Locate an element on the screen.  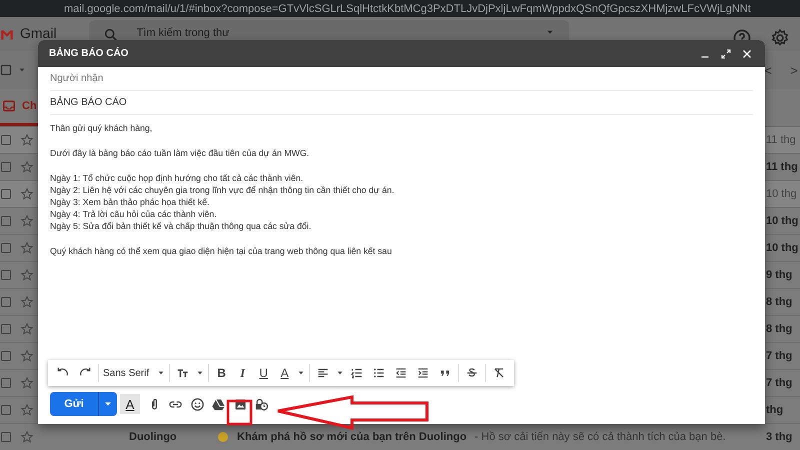
bulleted-list-icon is located at coordinates (379, 373).